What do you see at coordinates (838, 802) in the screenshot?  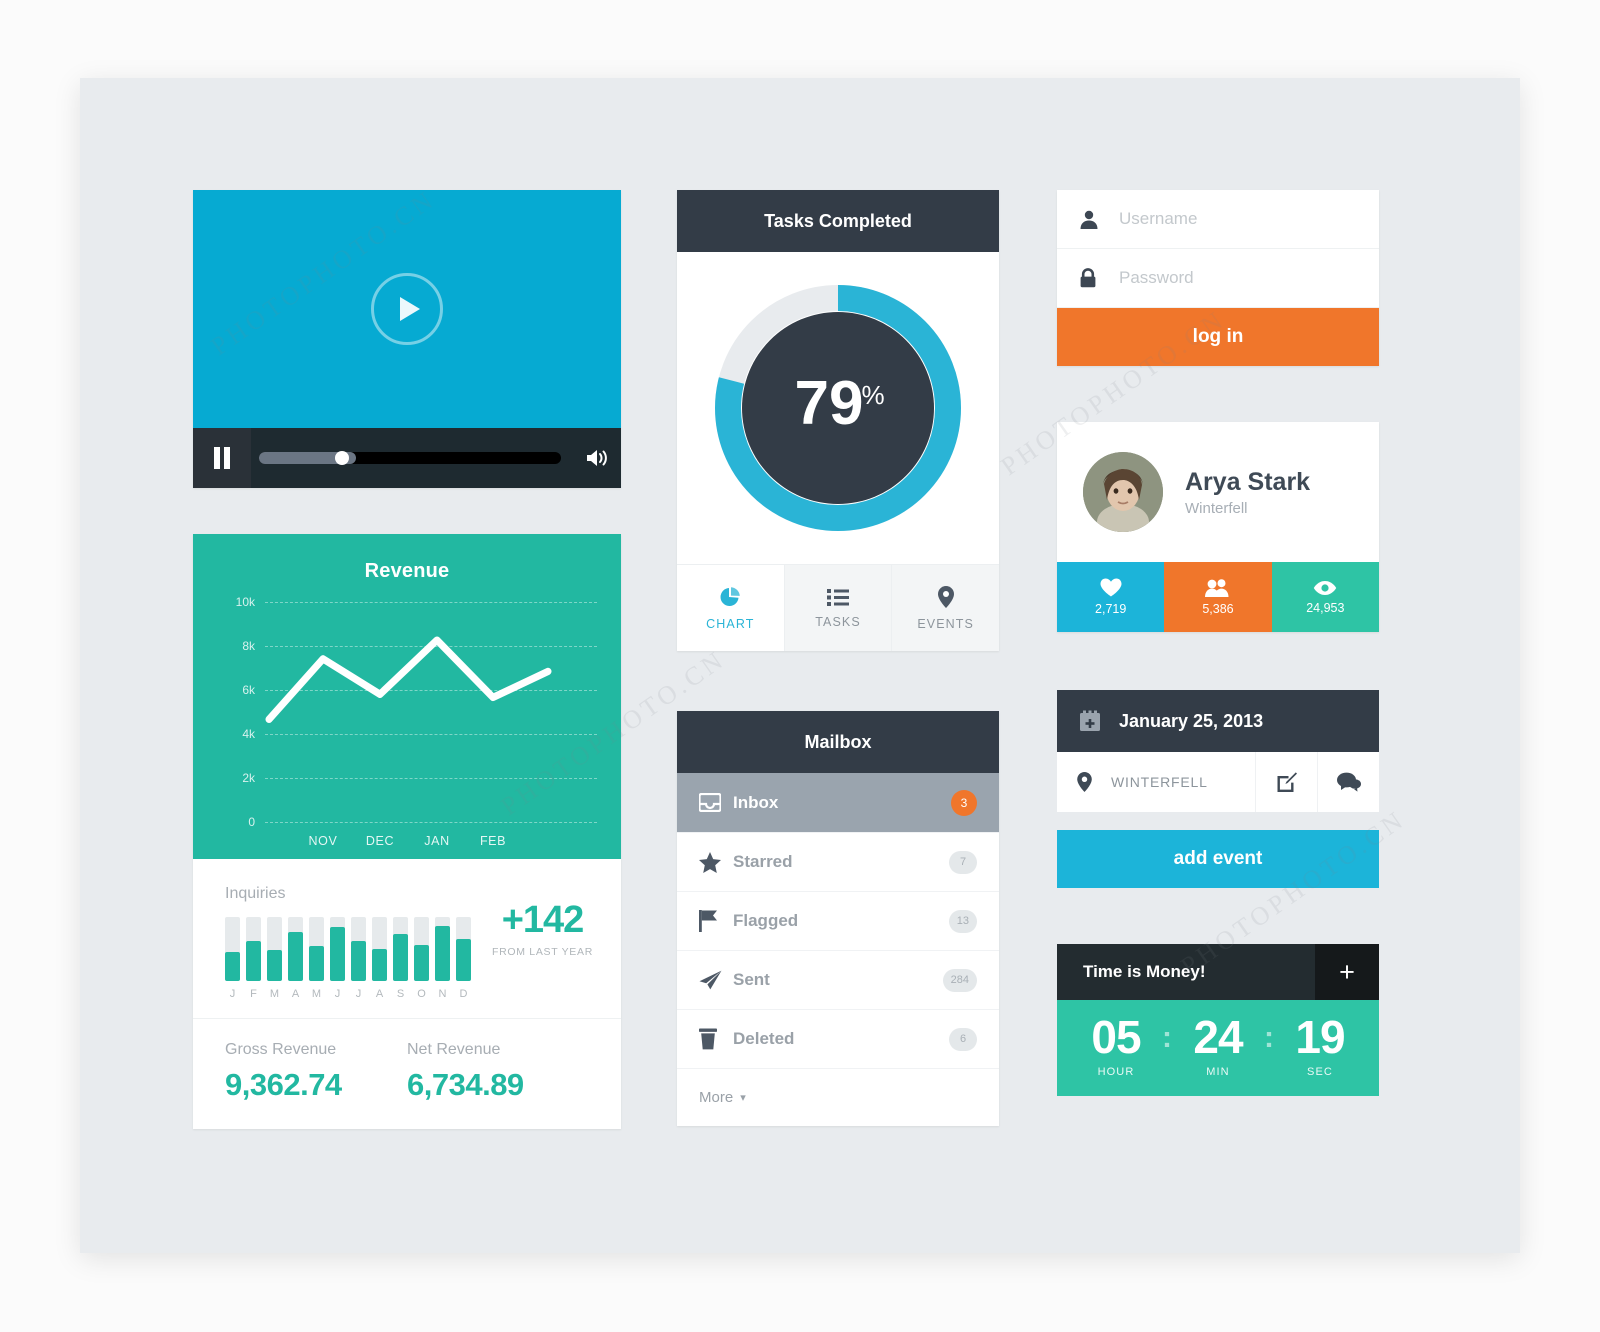 I see `mailbox-item-inbox: Inbox 3` at bounding box center [838, 802].